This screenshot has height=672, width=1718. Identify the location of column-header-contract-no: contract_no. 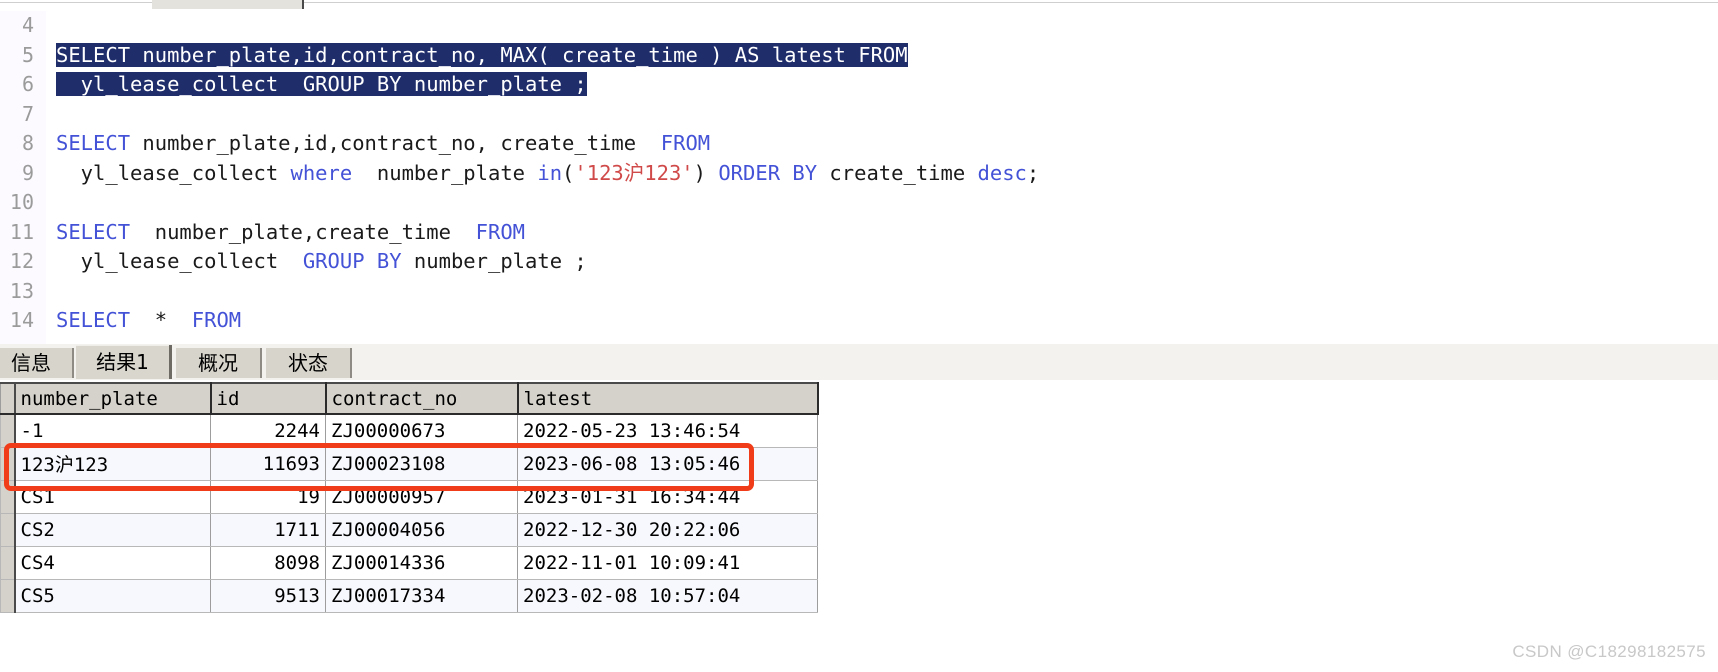
(422, 398).